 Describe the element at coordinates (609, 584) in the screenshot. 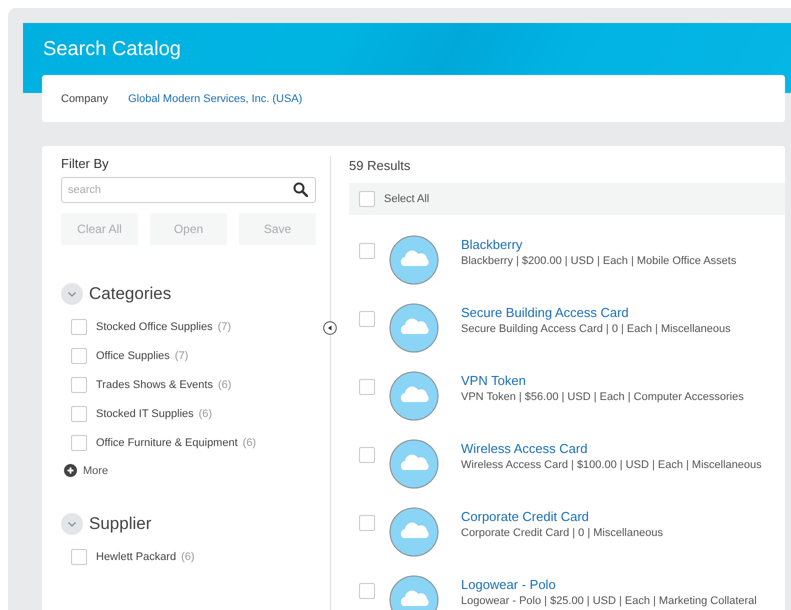

I see `item-link: Logowear - Polo` at that location.